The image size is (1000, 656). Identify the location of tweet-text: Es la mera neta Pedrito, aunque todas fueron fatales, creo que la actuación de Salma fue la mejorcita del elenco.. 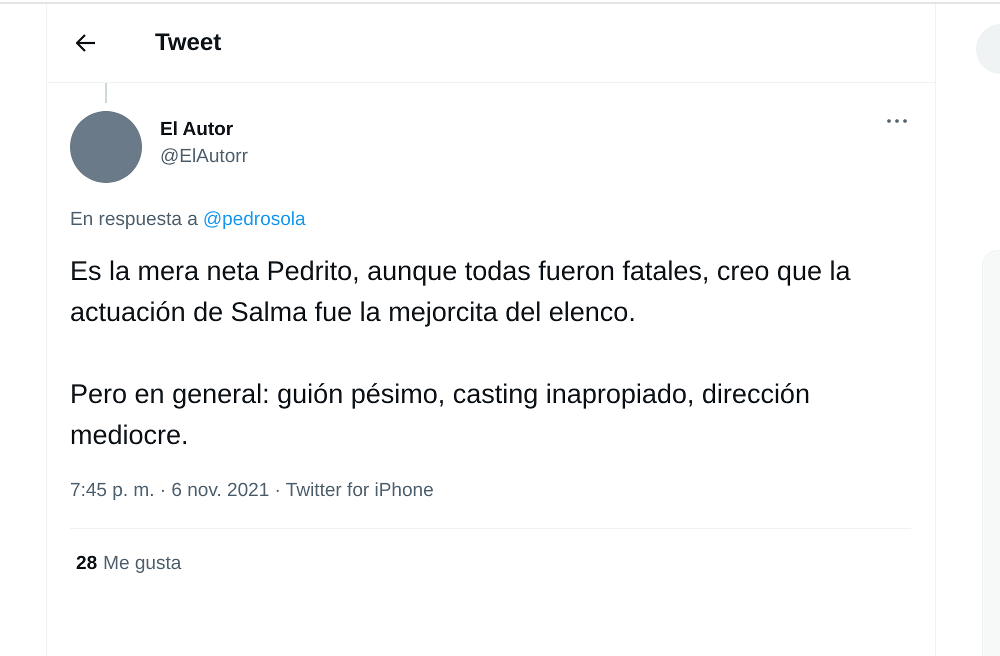
(461, 292).